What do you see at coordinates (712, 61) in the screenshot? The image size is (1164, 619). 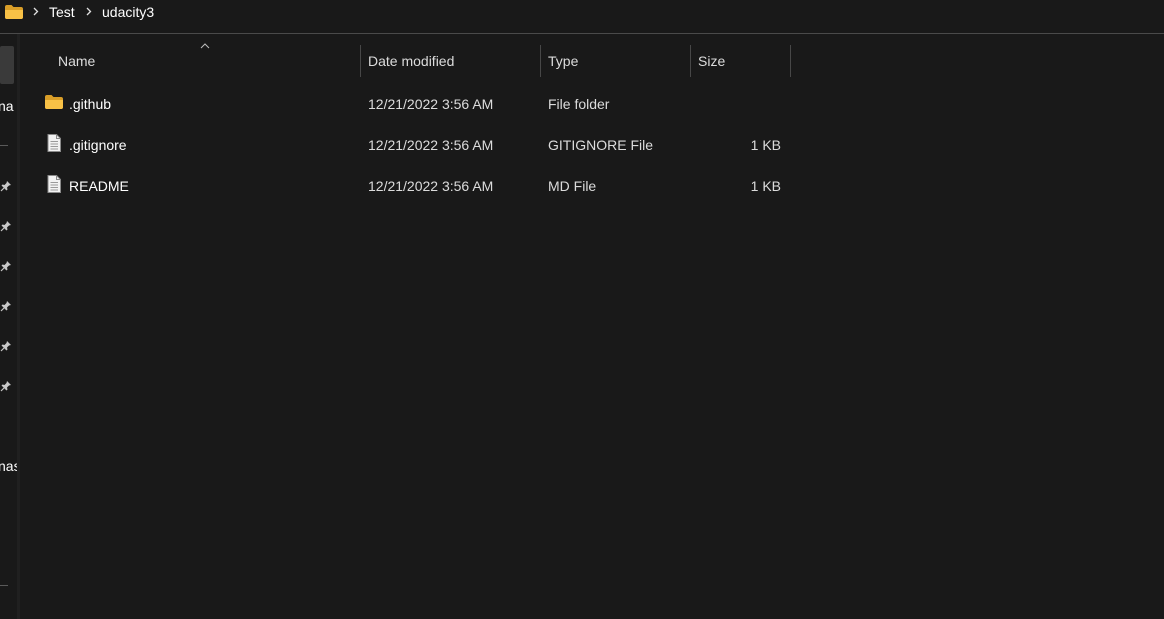 I see `column-header-label: Size` at bounding box center [712, 61].